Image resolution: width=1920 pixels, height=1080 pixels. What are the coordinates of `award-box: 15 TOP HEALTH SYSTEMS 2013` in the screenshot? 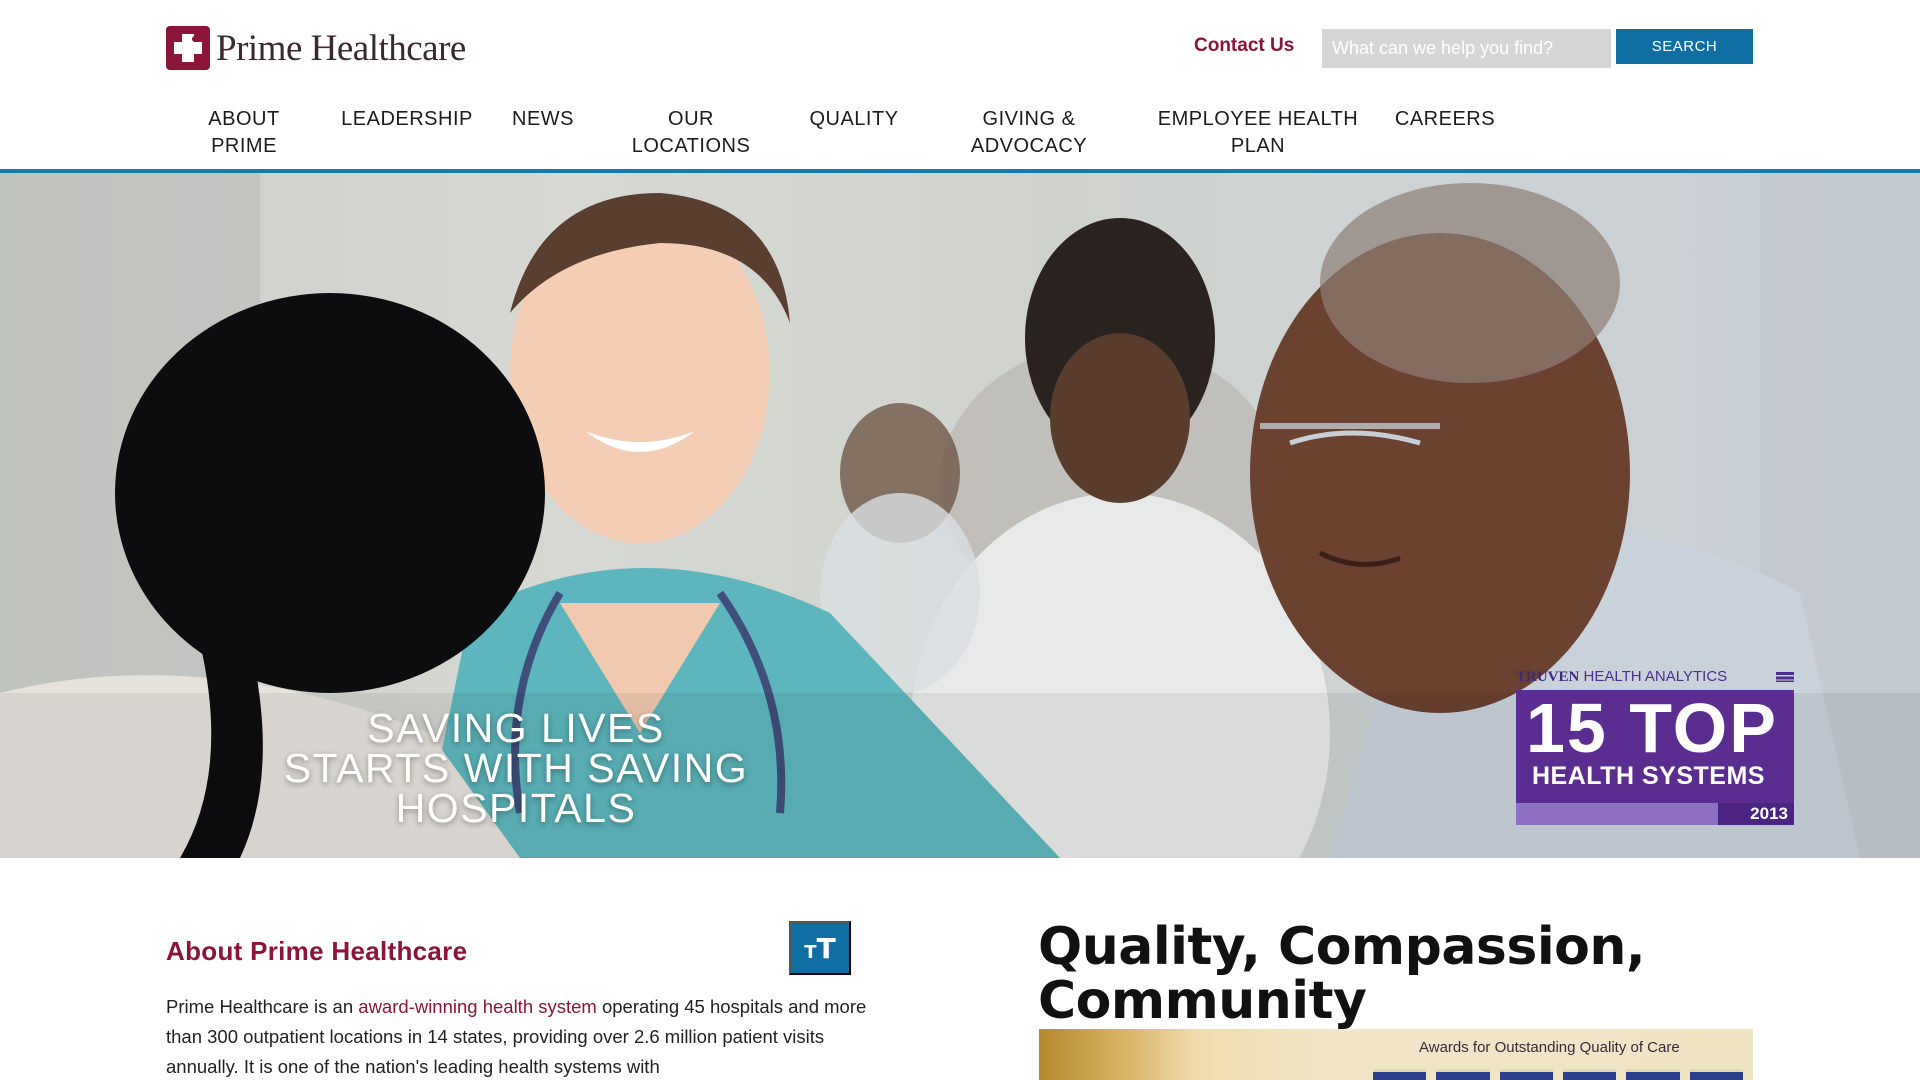 It's located at (1655, 757).